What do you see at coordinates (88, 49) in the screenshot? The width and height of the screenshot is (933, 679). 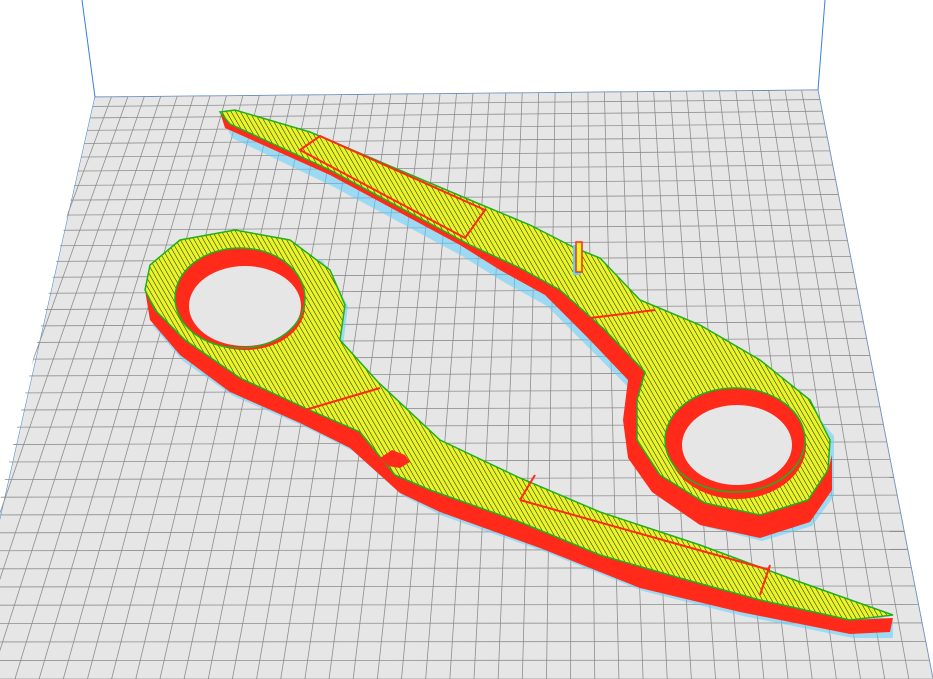 I see `build-volume-edge-left` at bounding box center [88, 49].